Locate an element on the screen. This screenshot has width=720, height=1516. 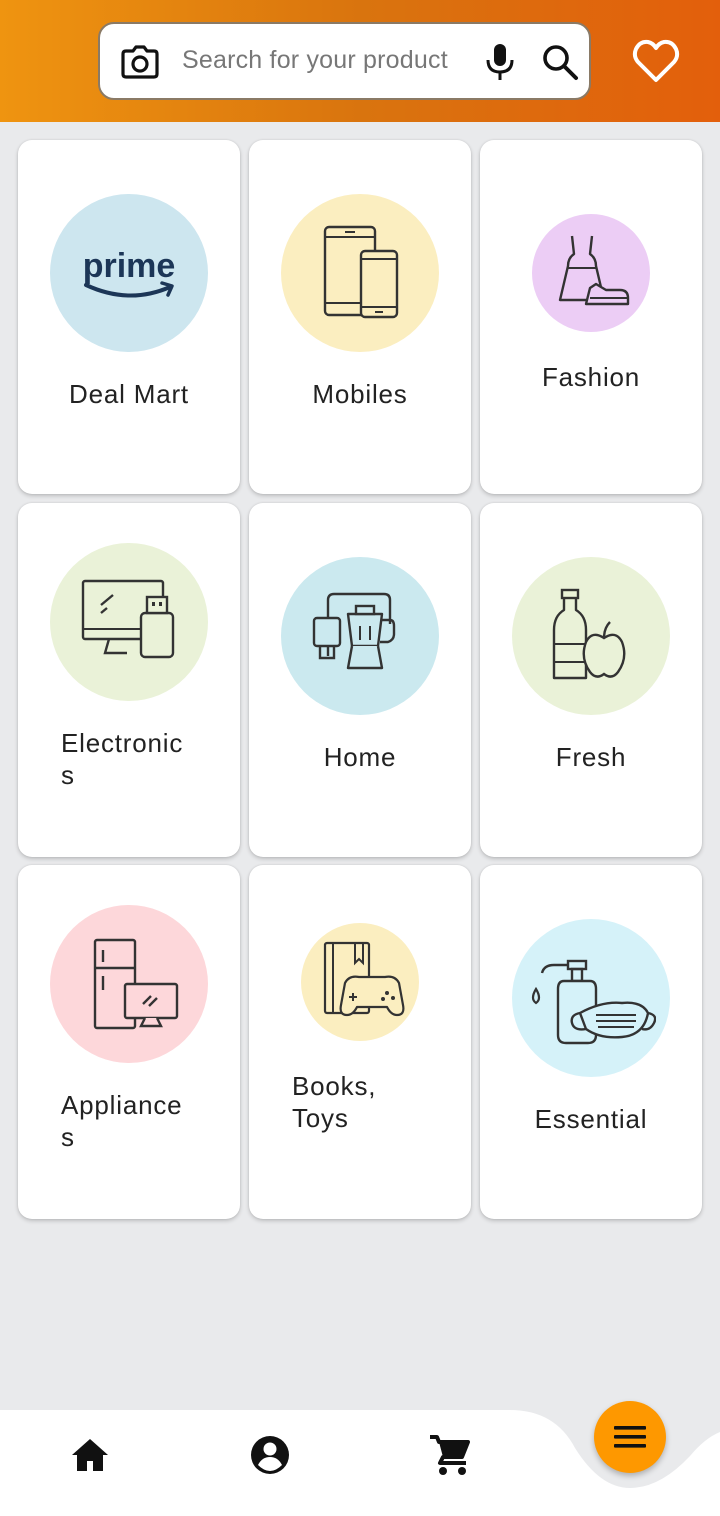
category-card-deal-mart: prime Deal Mart is located at coordinates (129, 317).